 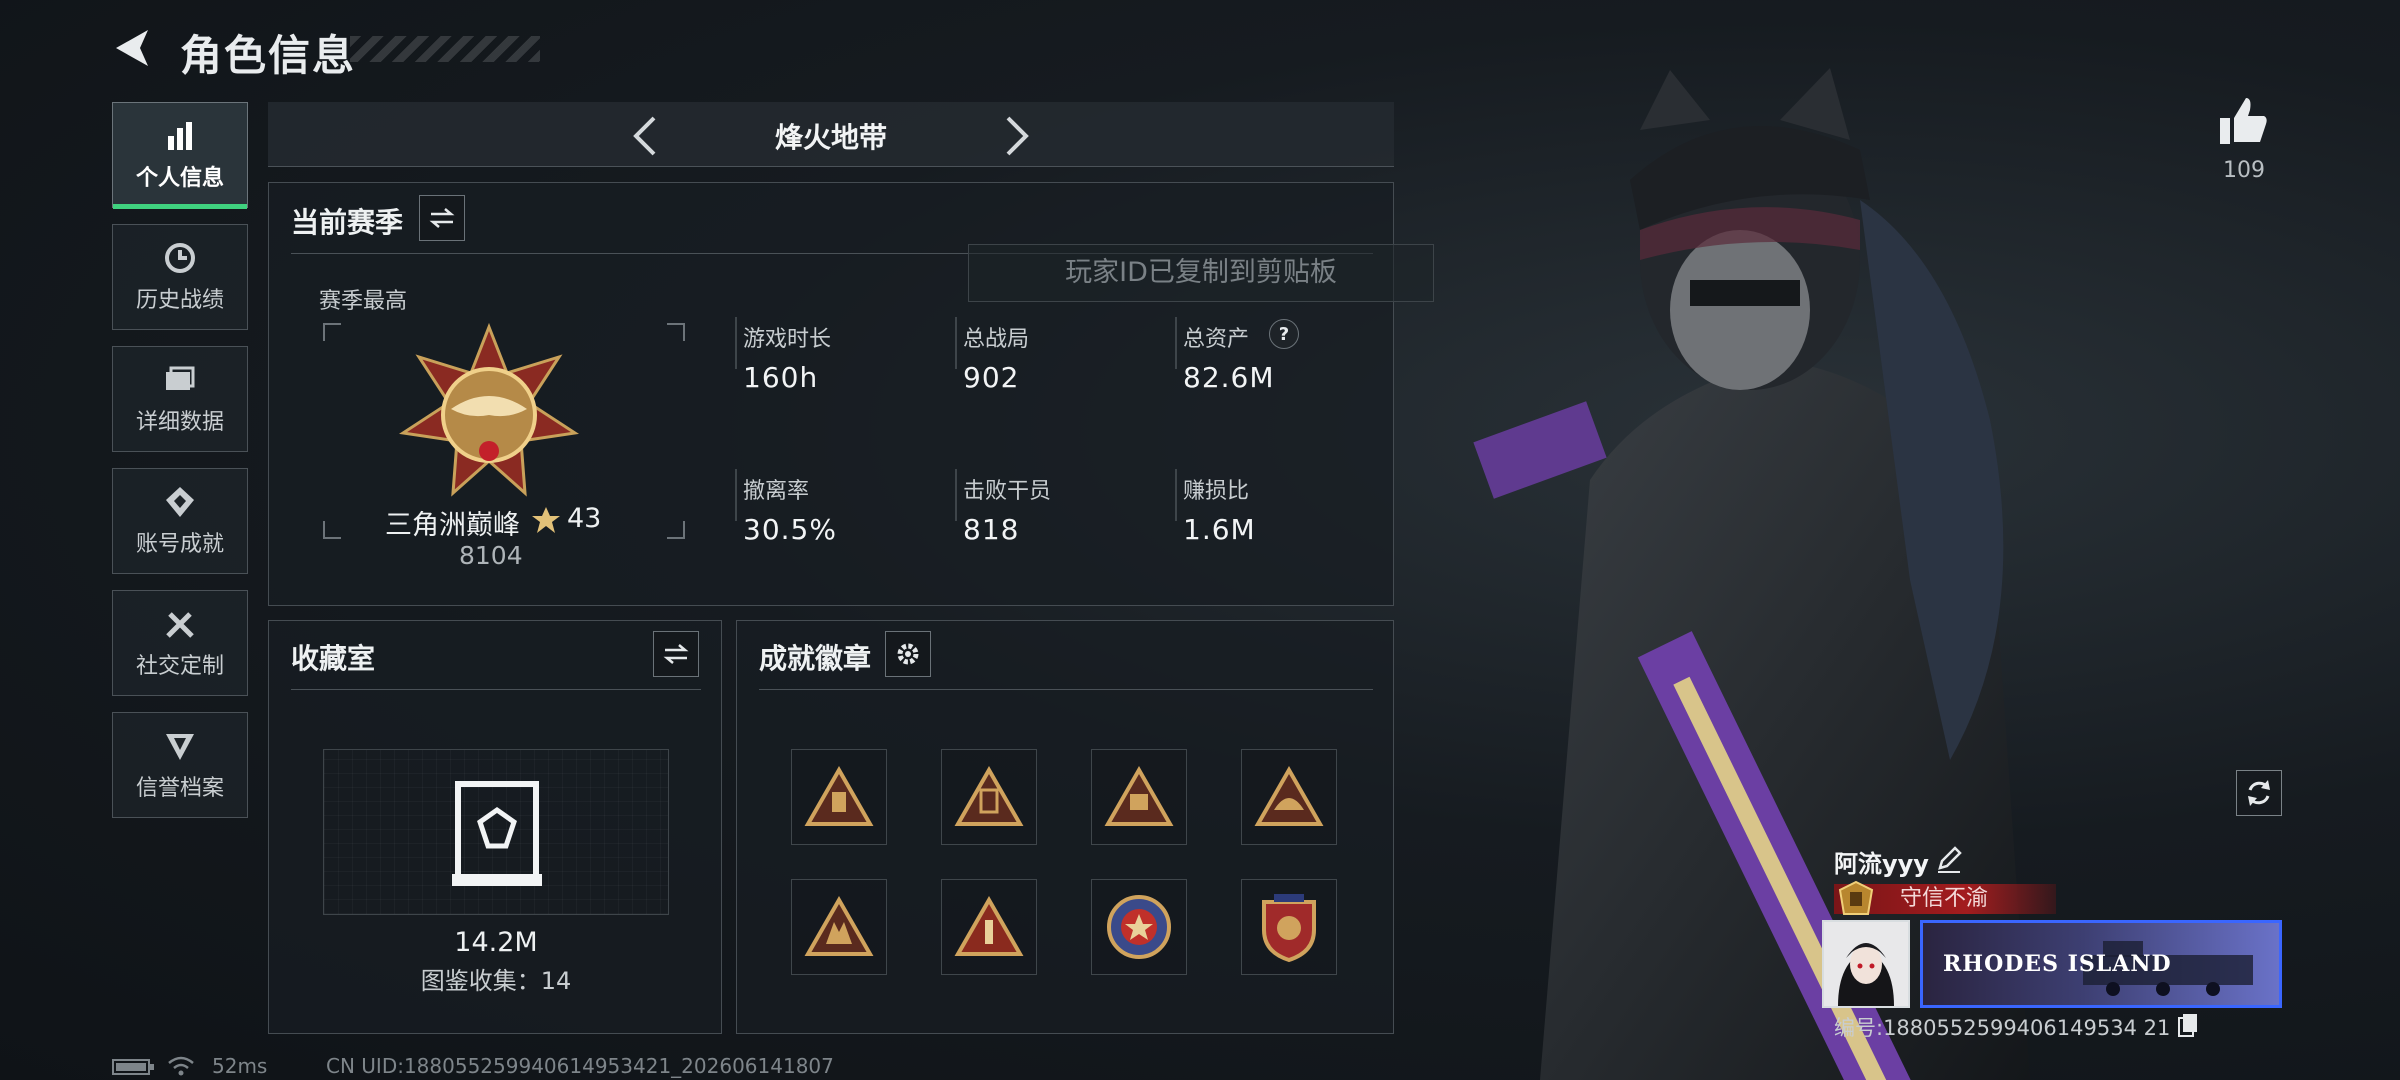 I want to click on banner-text: RHODES ISLAND, so click(x=2057, y=964).